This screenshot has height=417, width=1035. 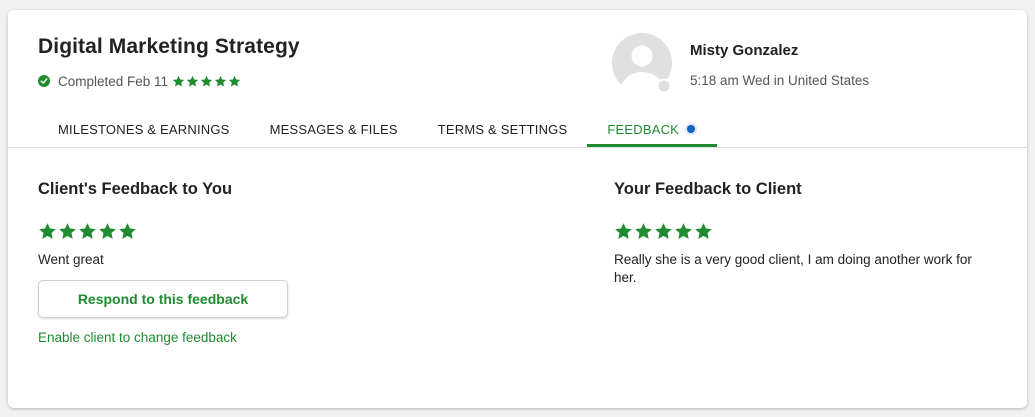 What do you see at coordinates (517, 147) in the screenshot?
I see `tabs-divider` at bounding box center [517, 147].